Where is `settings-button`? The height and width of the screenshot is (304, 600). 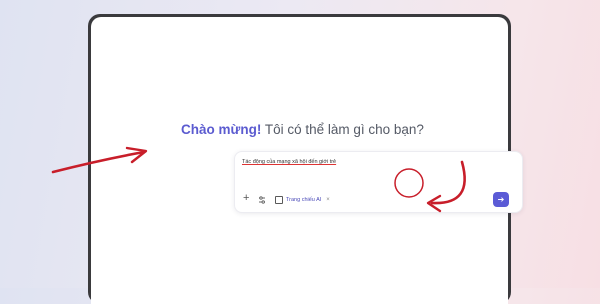
settings-button is located at coordinates (262, 201).